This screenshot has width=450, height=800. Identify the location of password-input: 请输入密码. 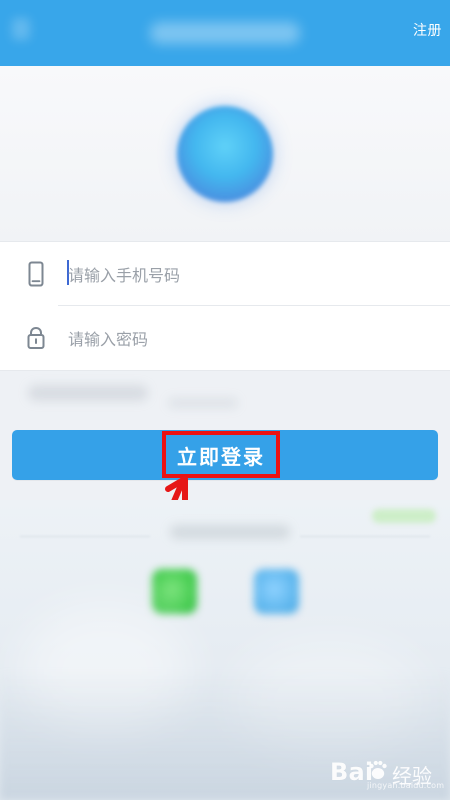
(108, 338).